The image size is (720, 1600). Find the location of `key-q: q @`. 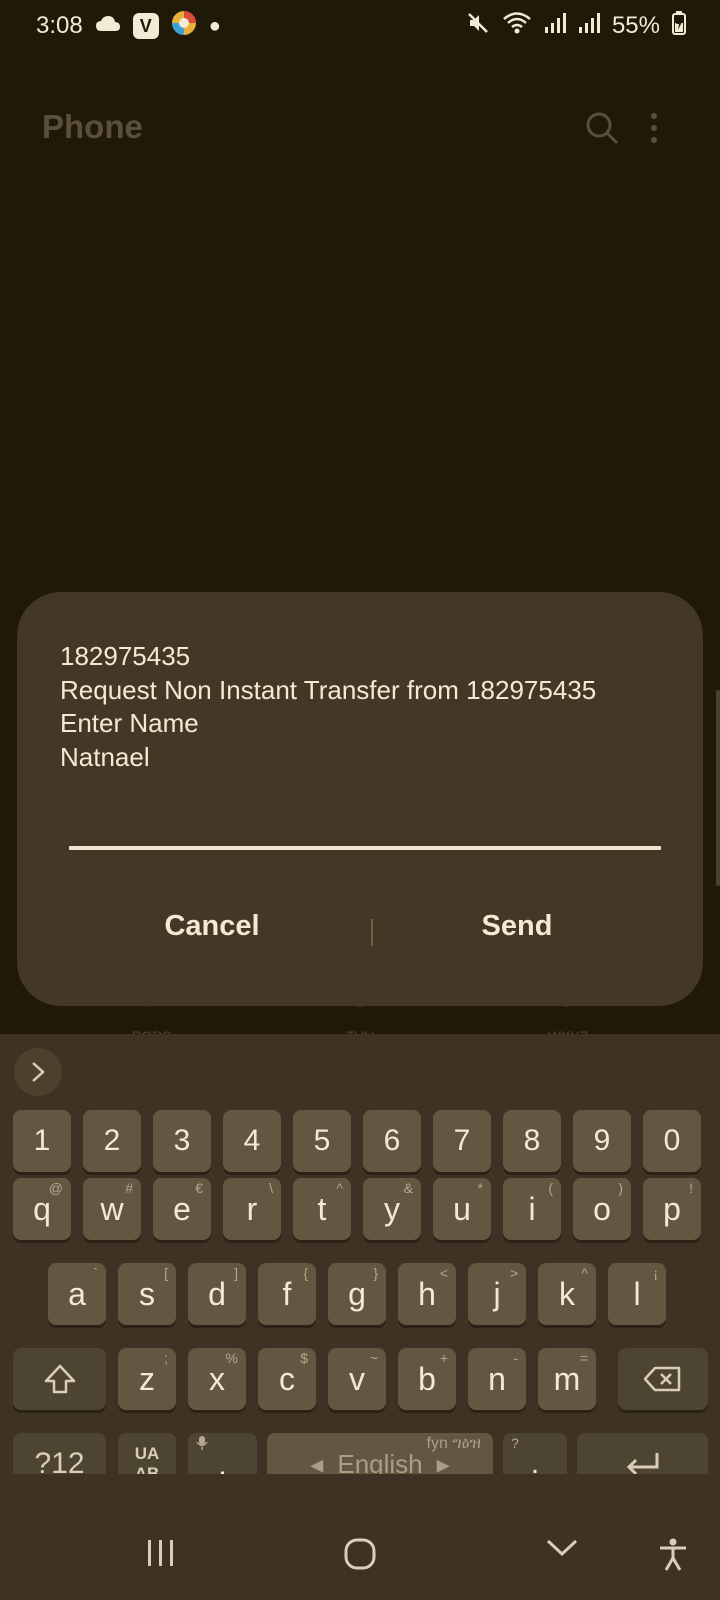

key-q: q @ is located at coordinates (42, 1209).